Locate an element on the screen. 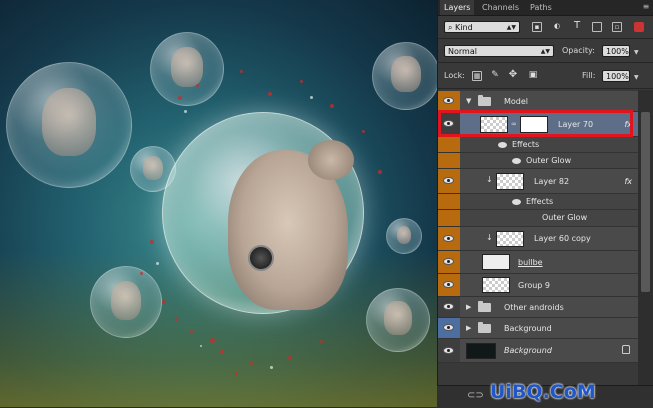 This screenshot has width=653, height=408. panel-menu-icon: ≡ is located at coordinates (646, 7).